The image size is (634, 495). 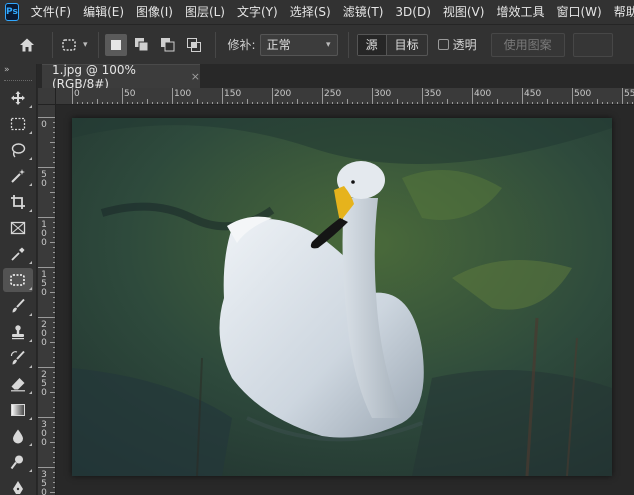 What do you see at coordinates (283, 94) in the screenshot?
I see `ruler-label: 200` at bounding box center [283, 94].